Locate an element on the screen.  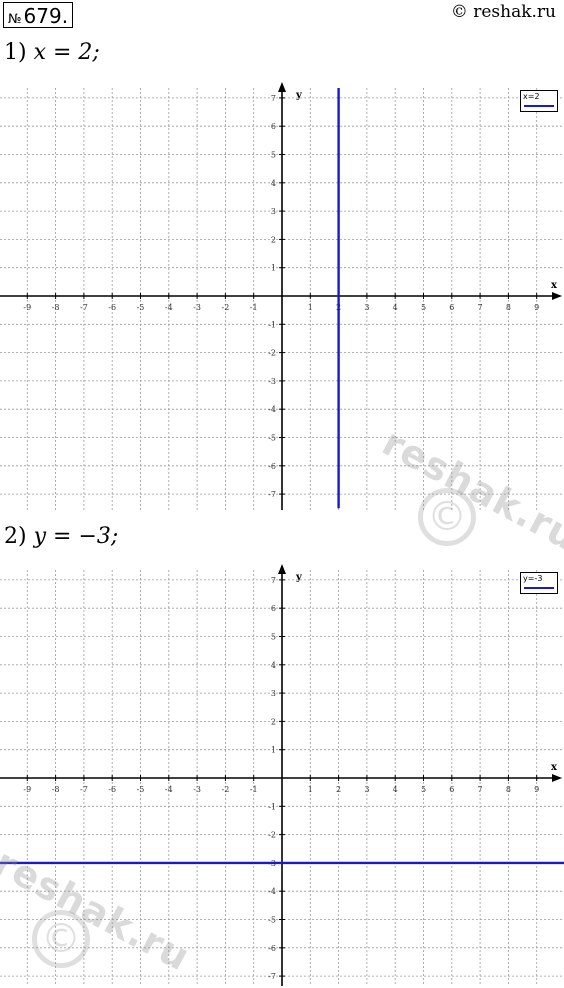
legend-chart-1: x=2 is located at coordinates (539, 101).